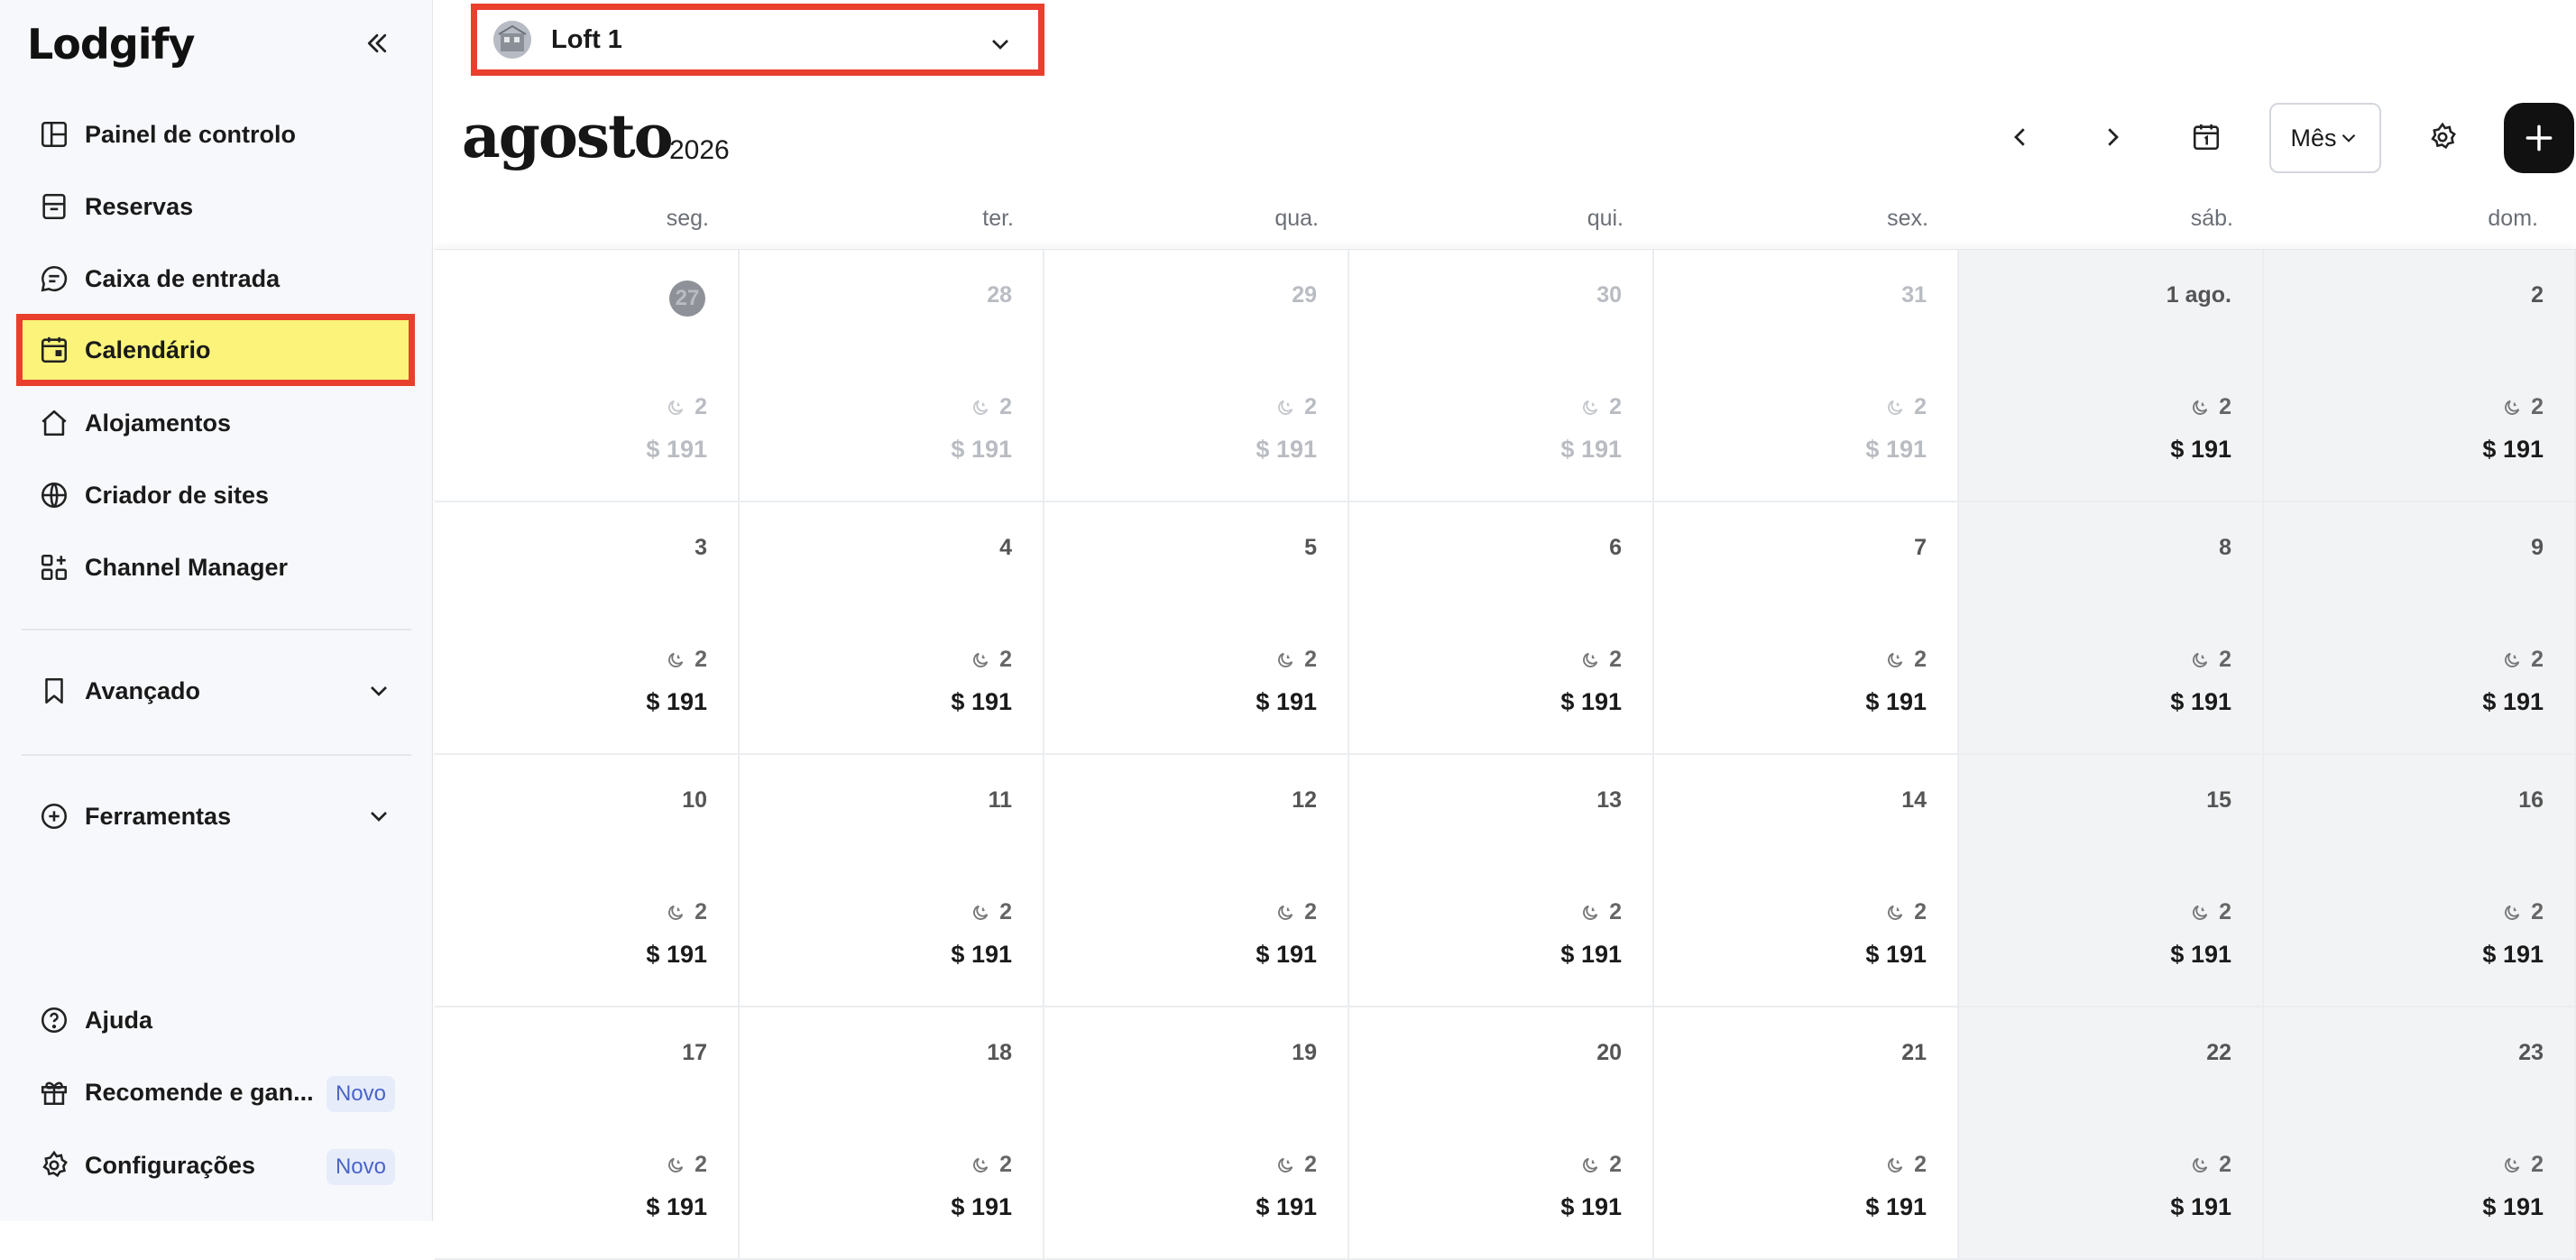 This screenshot has width=2576, height=1260. What do you see at coordinates (892, 881) in the screenshot?
I see `calendar-day-cell: 11 2 $ 191` at bounding box center [892, 881].